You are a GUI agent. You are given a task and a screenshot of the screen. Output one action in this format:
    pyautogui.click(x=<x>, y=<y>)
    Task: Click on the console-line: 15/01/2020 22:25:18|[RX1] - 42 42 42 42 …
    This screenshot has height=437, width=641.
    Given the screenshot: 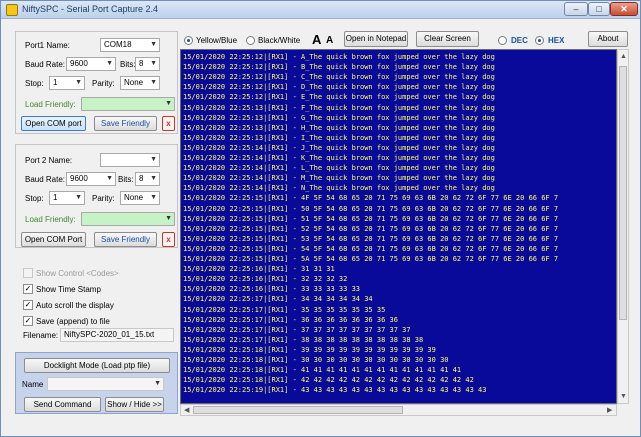 What is the action you would take?
    pyautogui.click(x=328, y=380)
    